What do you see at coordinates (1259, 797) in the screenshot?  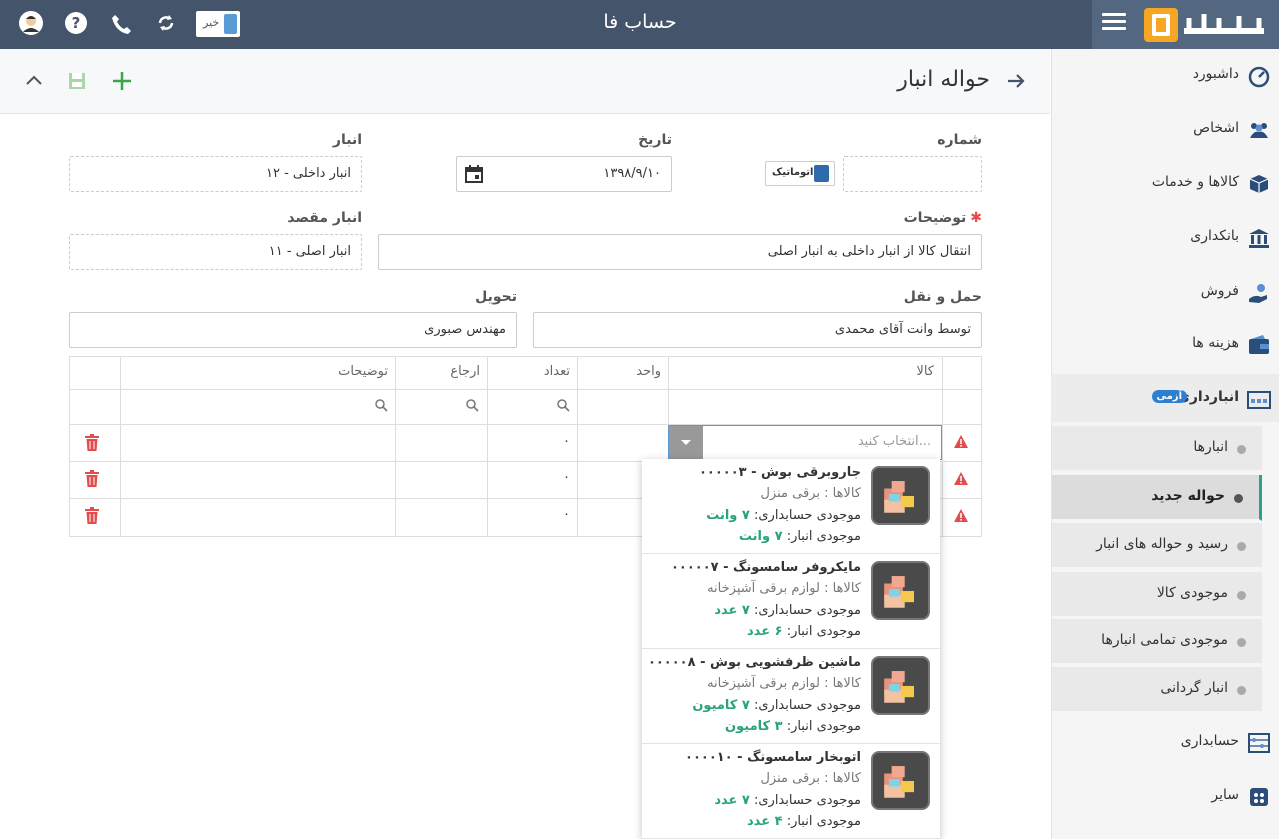 I see `other-apps-icon` at bounding box center [1259, 797].